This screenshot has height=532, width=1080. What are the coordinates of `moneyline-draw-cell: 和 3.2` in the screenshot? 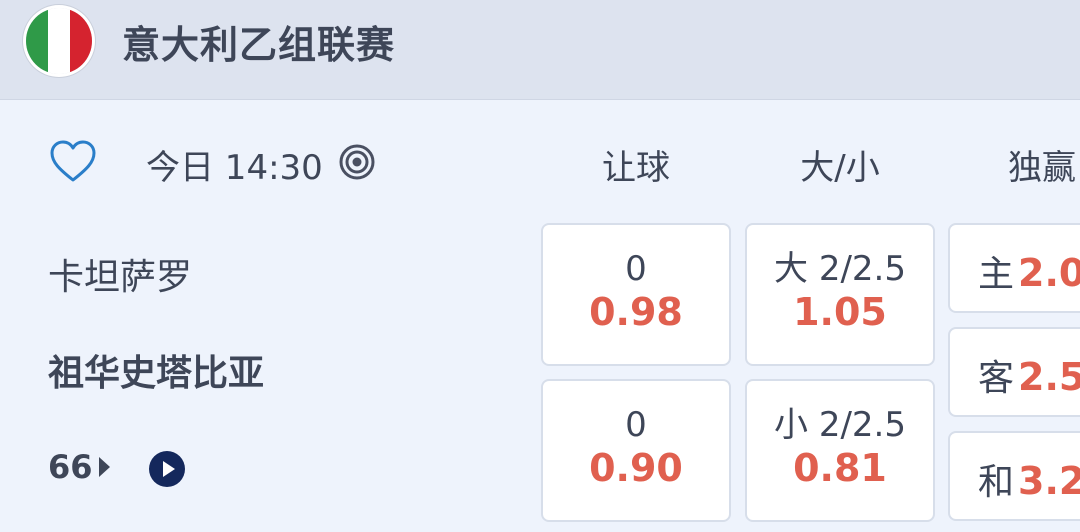 It's located at (1014, 476).